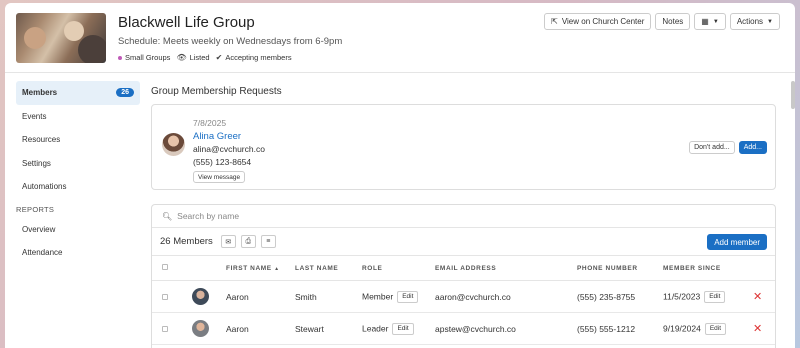 This screenshot has width=800, height=348. Describe the element at coordinates (620, 328) in the screenshot. I see `cell-phone: (555) 555-1212` at that location.